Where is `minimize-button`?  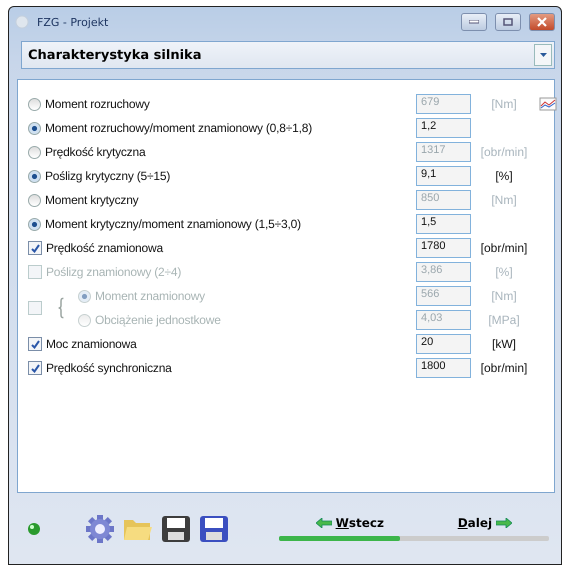 minimize-button is located at coordinates (474, 22).